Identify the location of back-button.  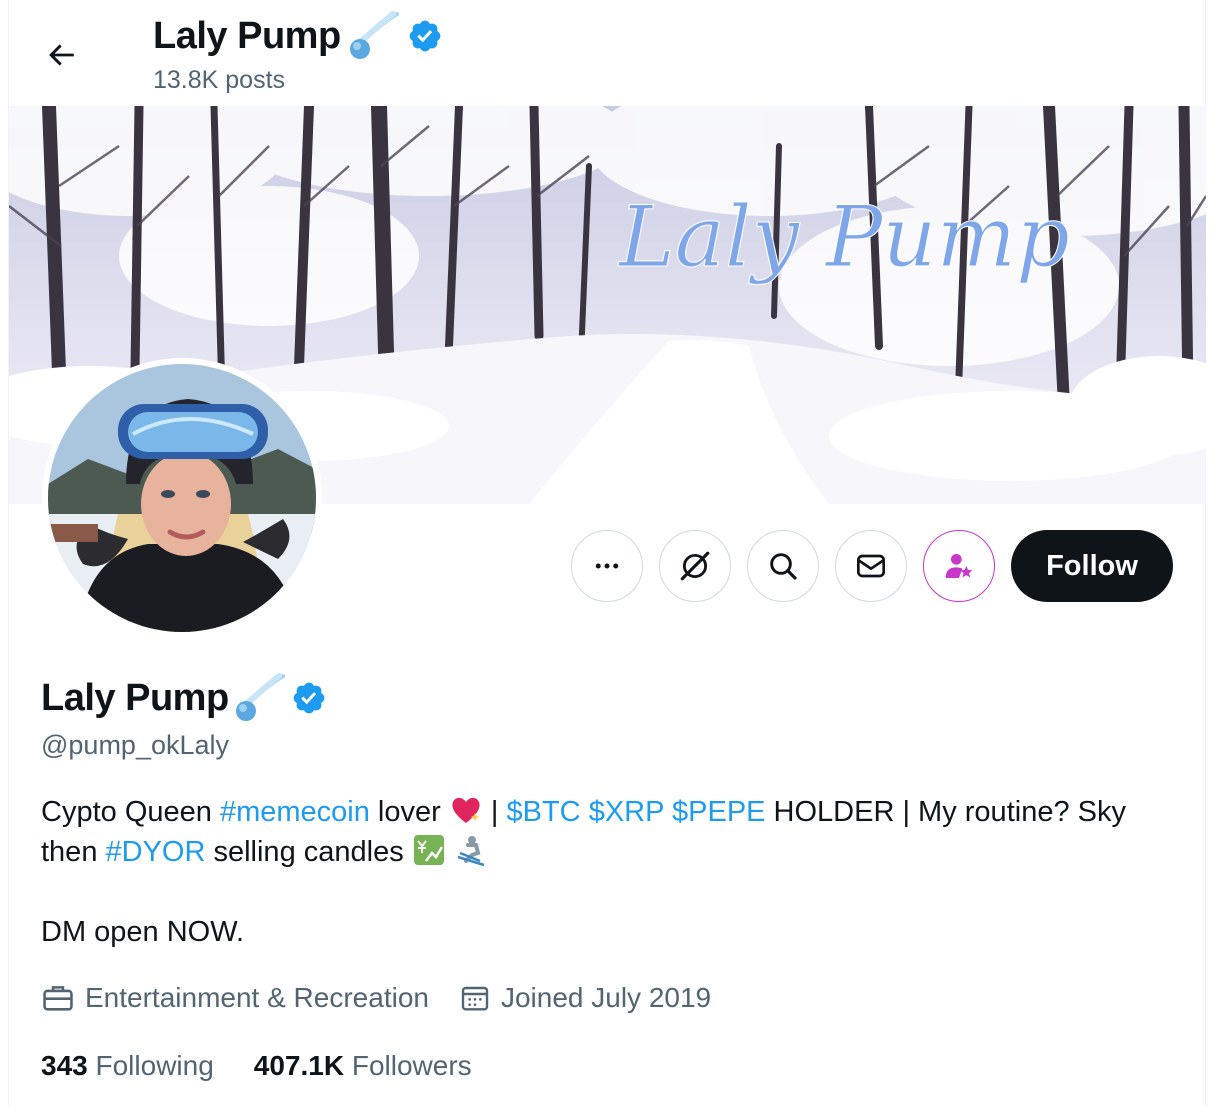
(61, 55).